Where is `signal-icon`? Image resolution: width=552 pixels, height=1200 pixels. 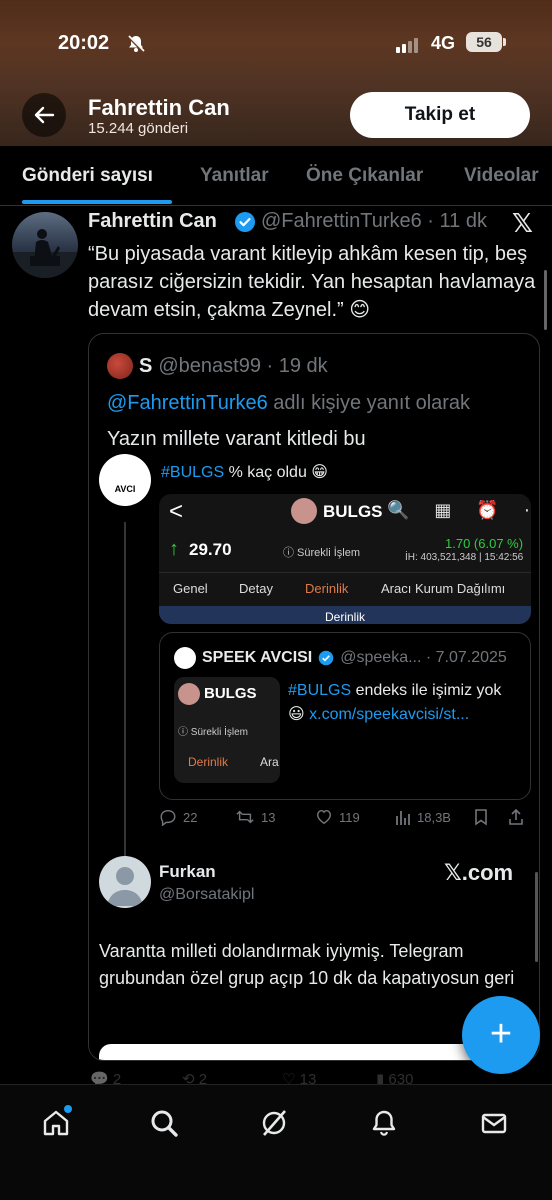 signal-icon is located at coordinates (407, 45).